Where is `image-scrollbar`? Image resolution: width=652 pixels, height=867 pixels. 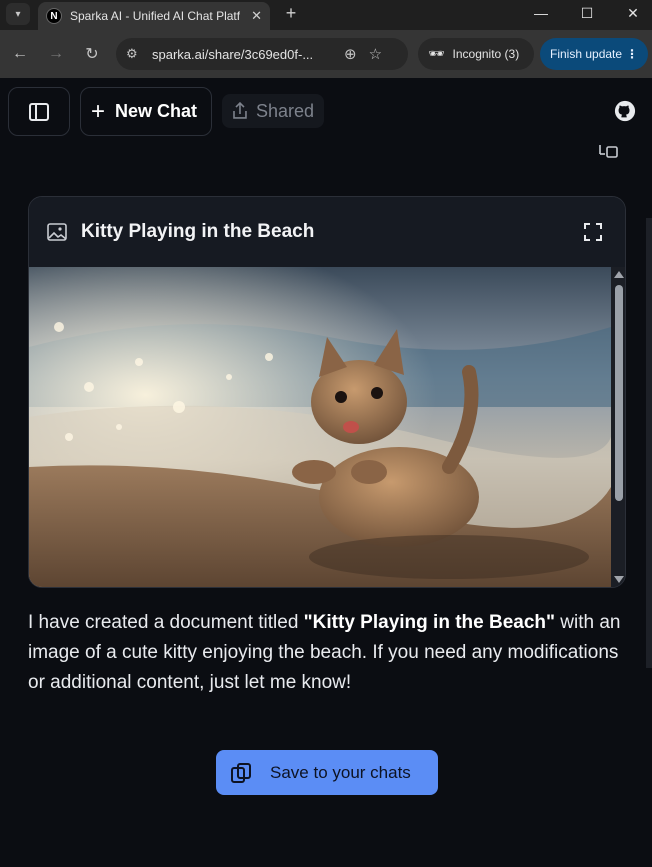 image-scrollbar is located at coordinates (618, 427).